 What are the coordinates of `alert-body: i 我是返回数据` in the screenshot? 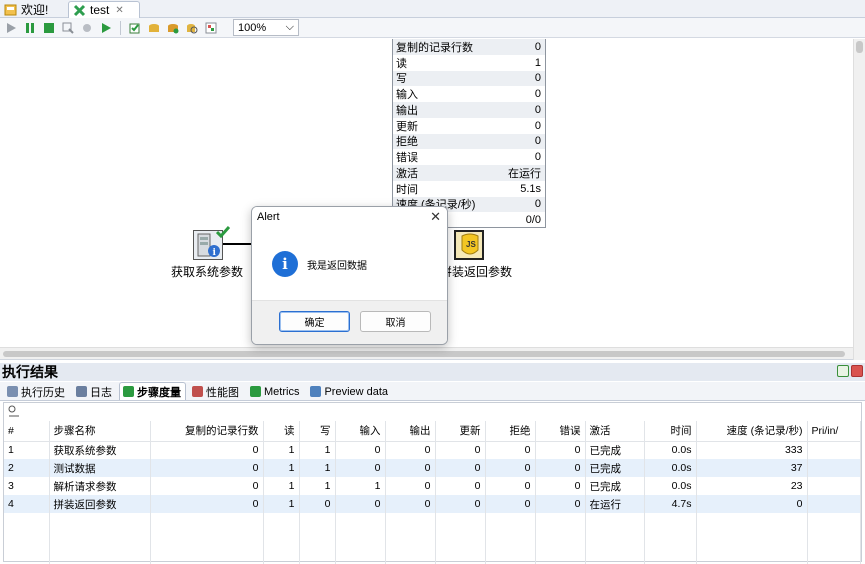 It's located at (349, 264).